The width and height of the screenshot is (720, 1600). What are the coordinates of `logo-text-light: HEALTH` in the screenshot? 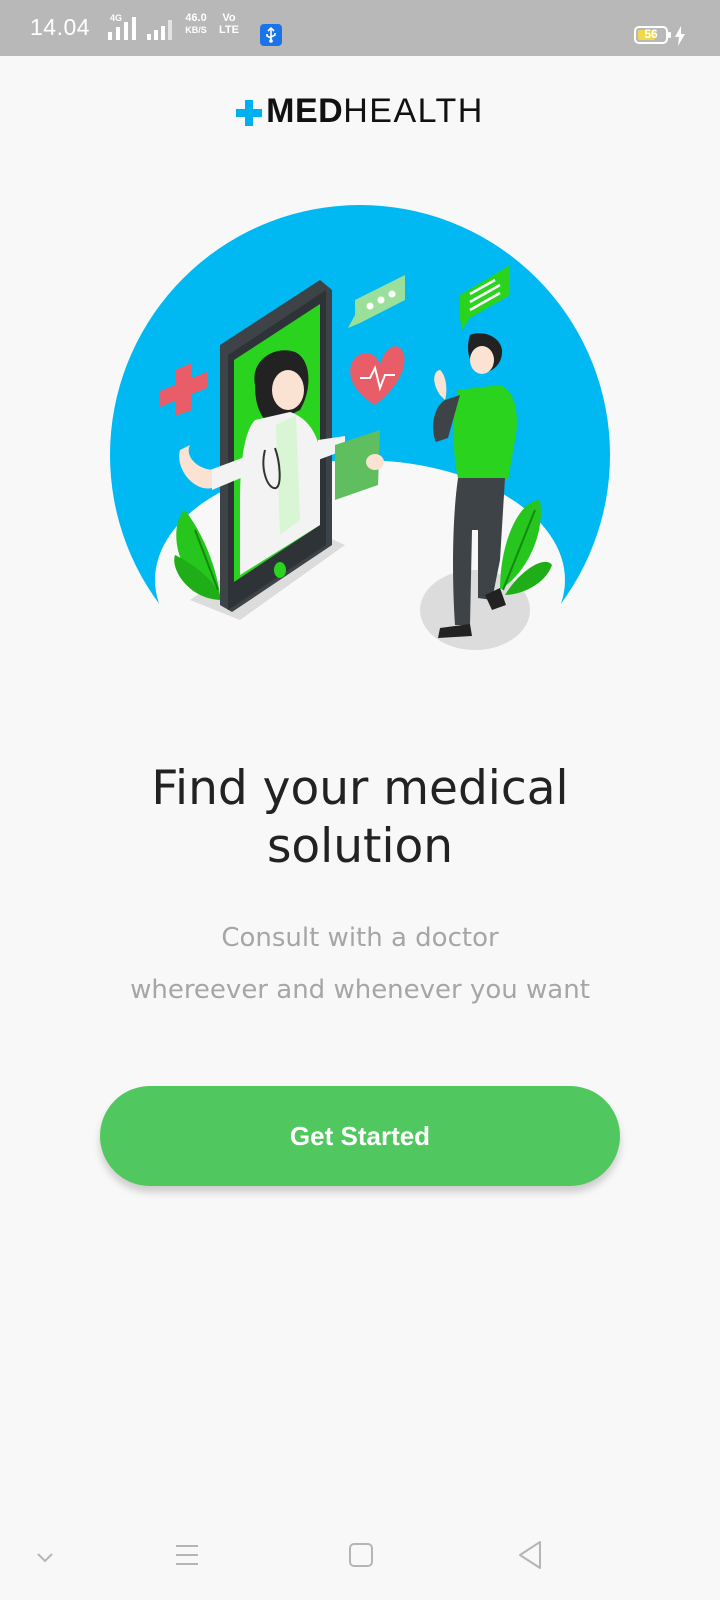 It's located at (413, 111).